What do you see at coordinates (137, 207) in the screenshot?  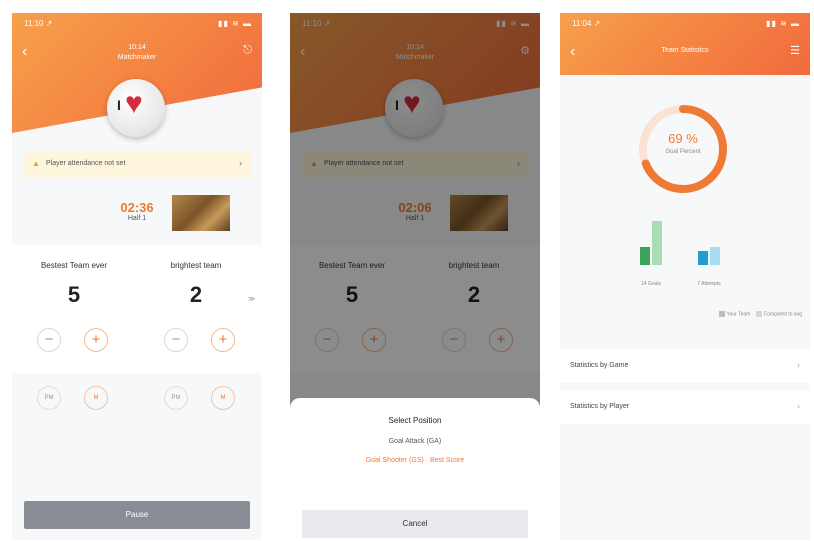 I see `timer-value: 02:36` at bounding box center [137, 207].